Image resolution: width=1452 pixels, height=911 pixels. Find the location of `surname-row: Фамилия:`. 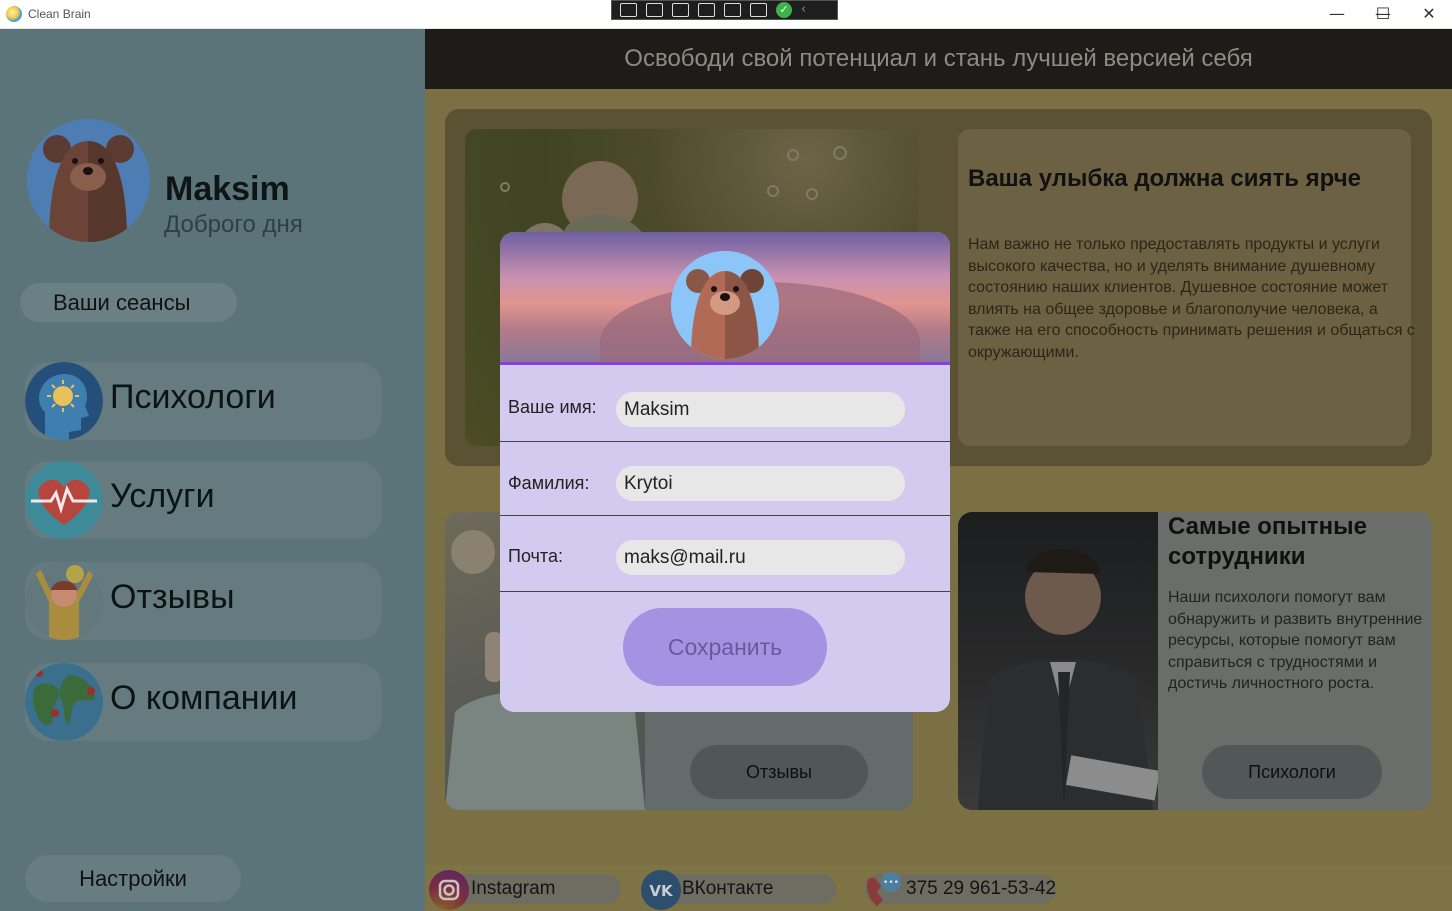

surname-row: Фамилия: is located at coordinates (725, 479).